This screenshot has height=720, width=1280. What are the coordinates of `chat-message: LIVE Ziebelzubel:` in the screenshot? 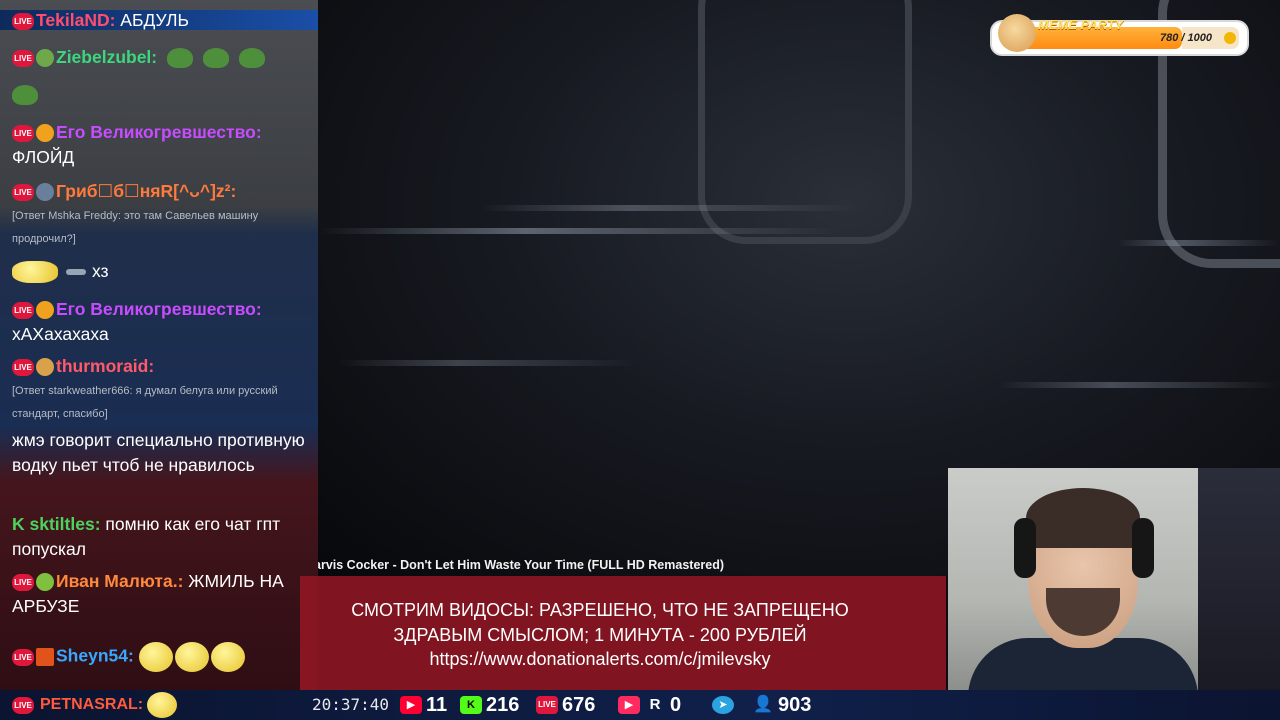 It's located at (141, 57).